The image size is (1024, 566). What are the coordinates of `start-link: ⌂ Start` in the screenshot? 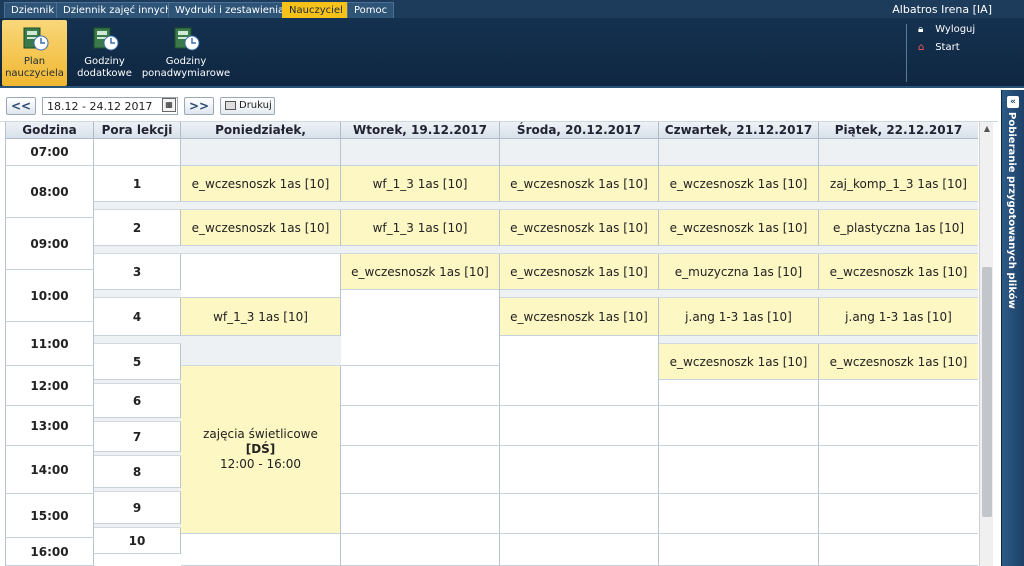 It's located at (939, 48).